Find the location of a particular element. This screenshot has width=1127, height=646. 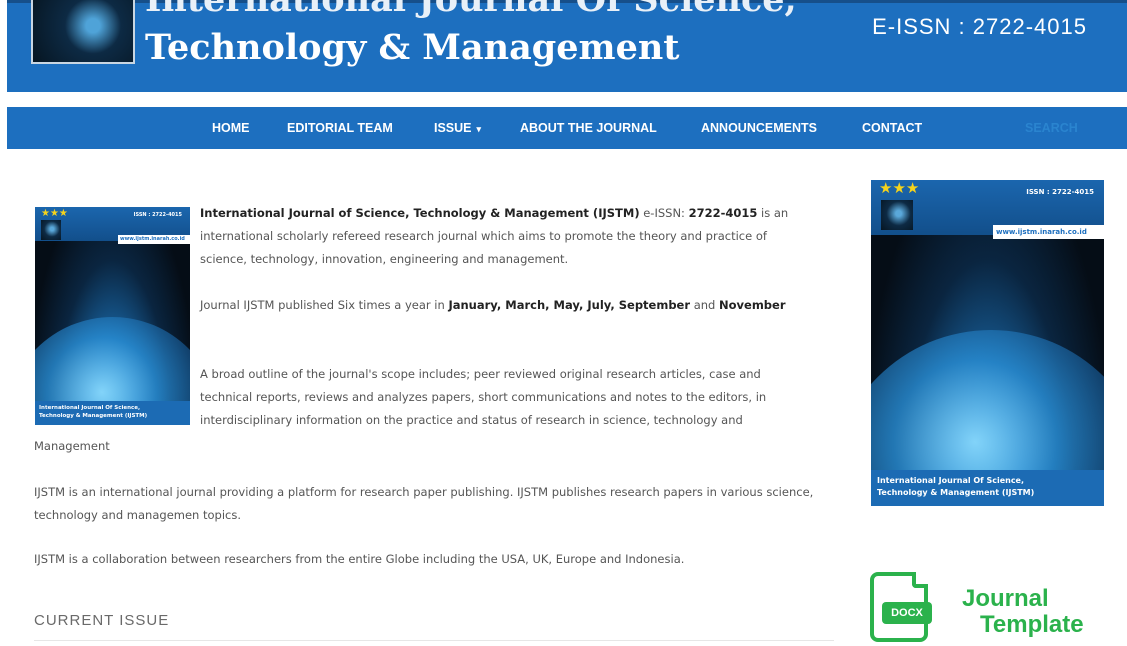

scope-paragraph-tail: Management is located at coordinates (72, 446).